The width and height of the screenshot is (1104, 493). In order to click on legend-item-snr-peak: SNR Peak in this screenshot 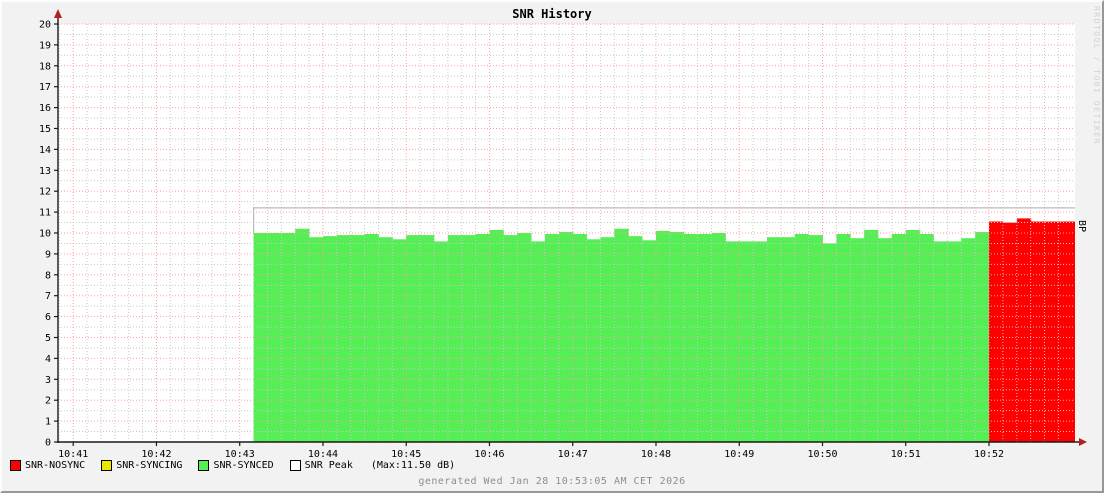, I will do `click(321, 465)`.